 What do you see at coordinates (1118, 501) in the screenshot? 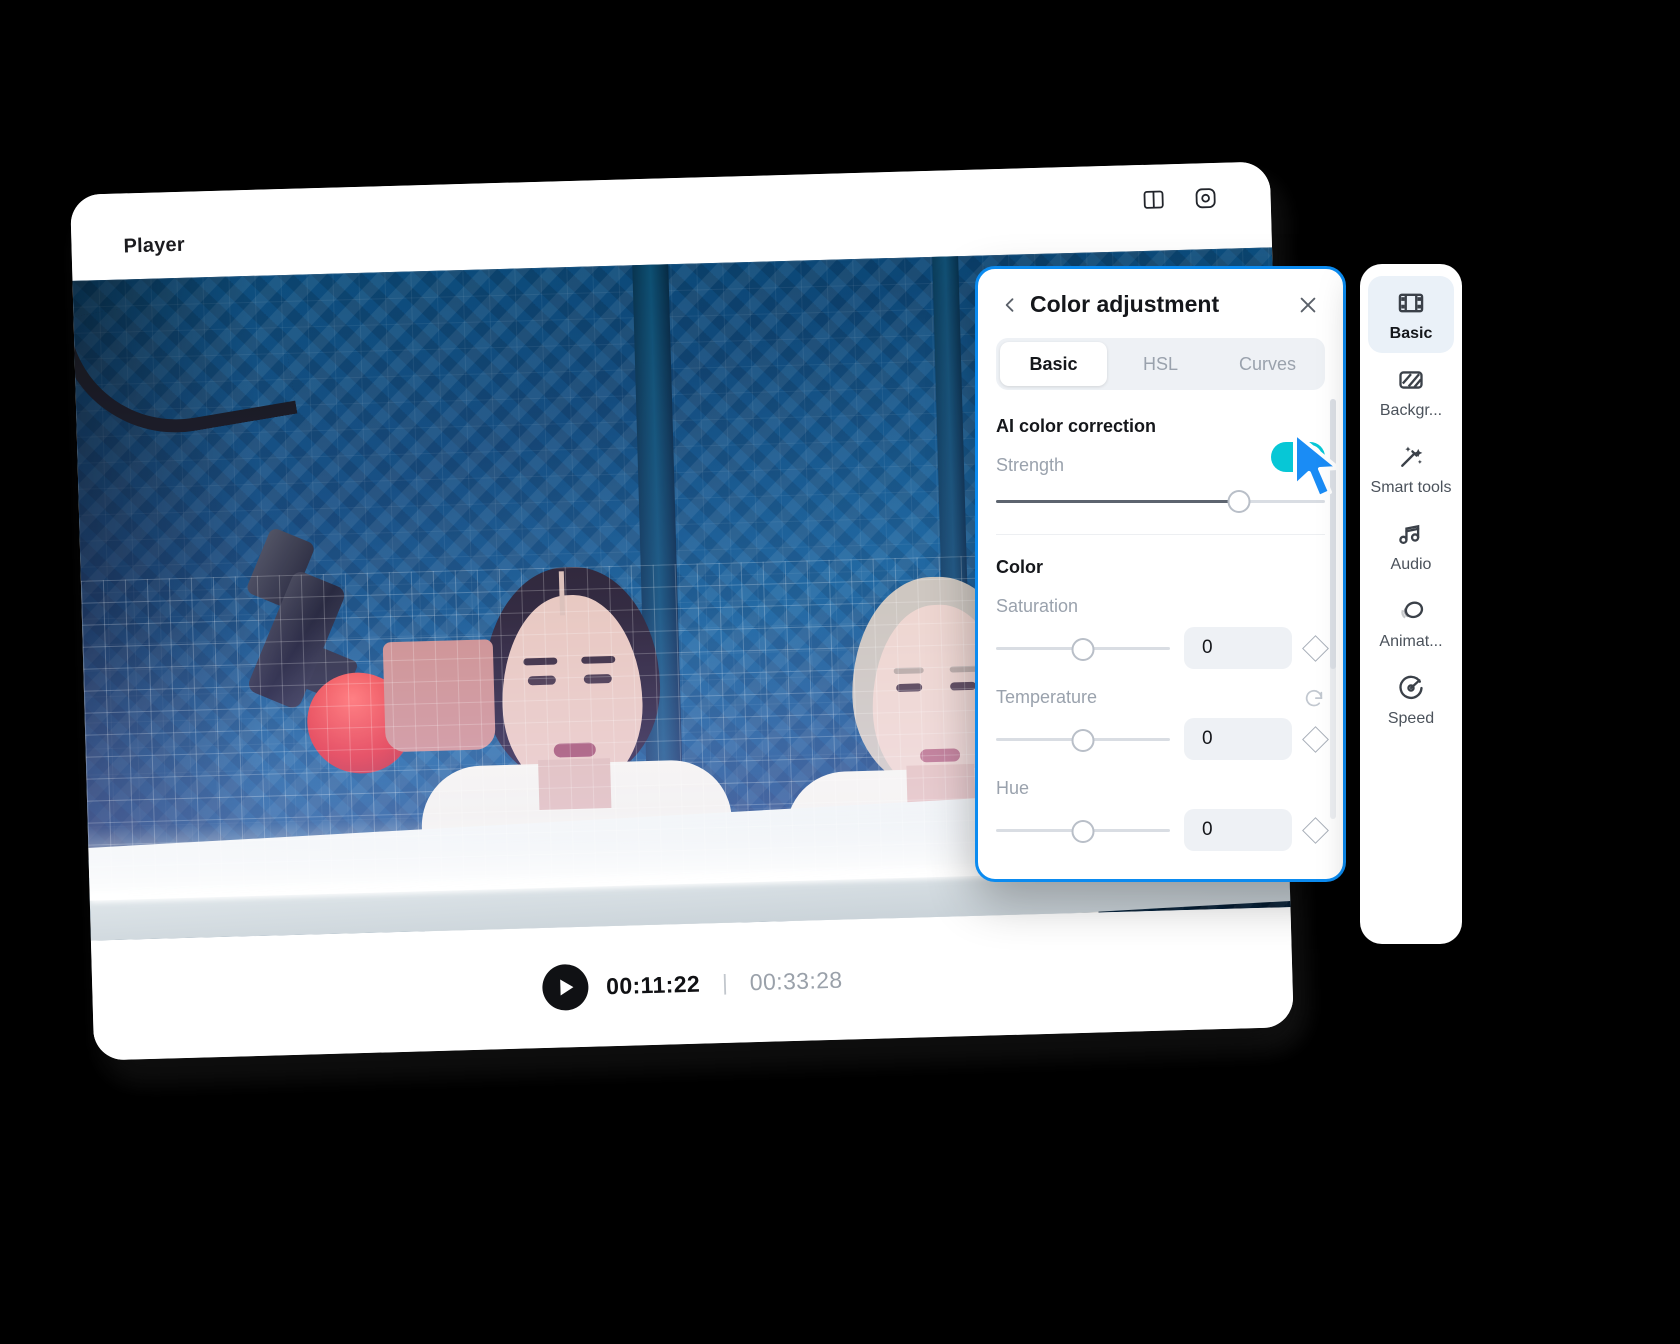
I see `strength-track-fill` at bounding box center [1118, 501].